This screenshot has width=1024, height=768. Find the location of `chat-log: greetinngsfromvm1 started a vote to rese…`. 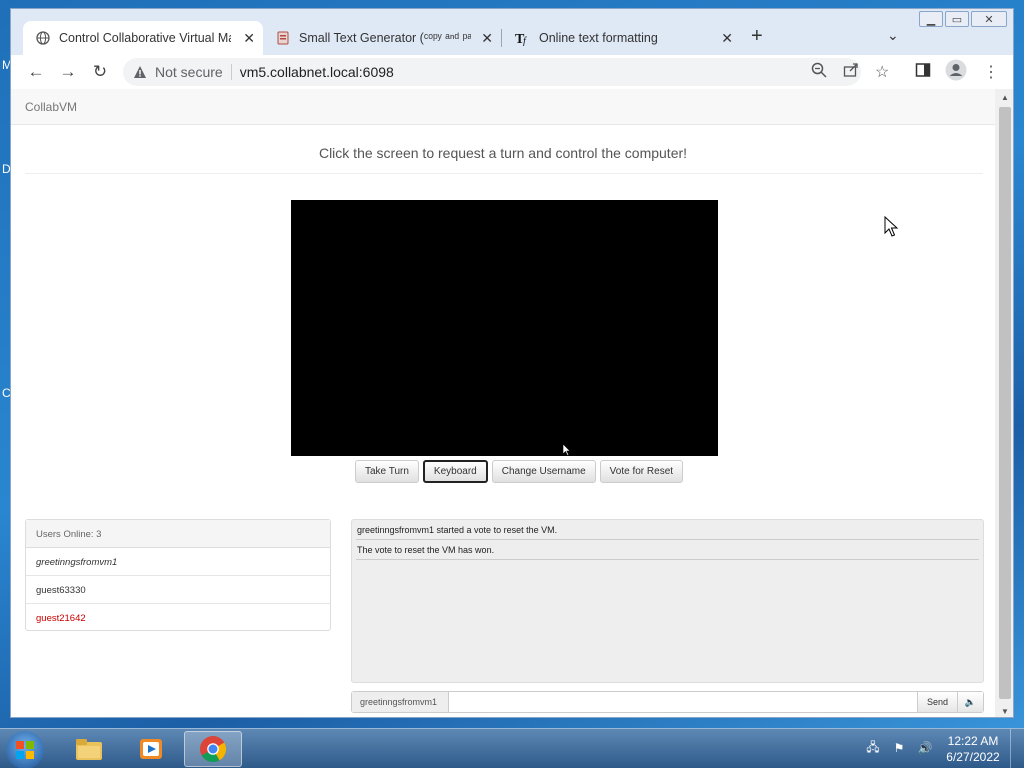

chat-log: greetinngsfromvm1 started a vote to rese… is located at coordinates (667, 601).